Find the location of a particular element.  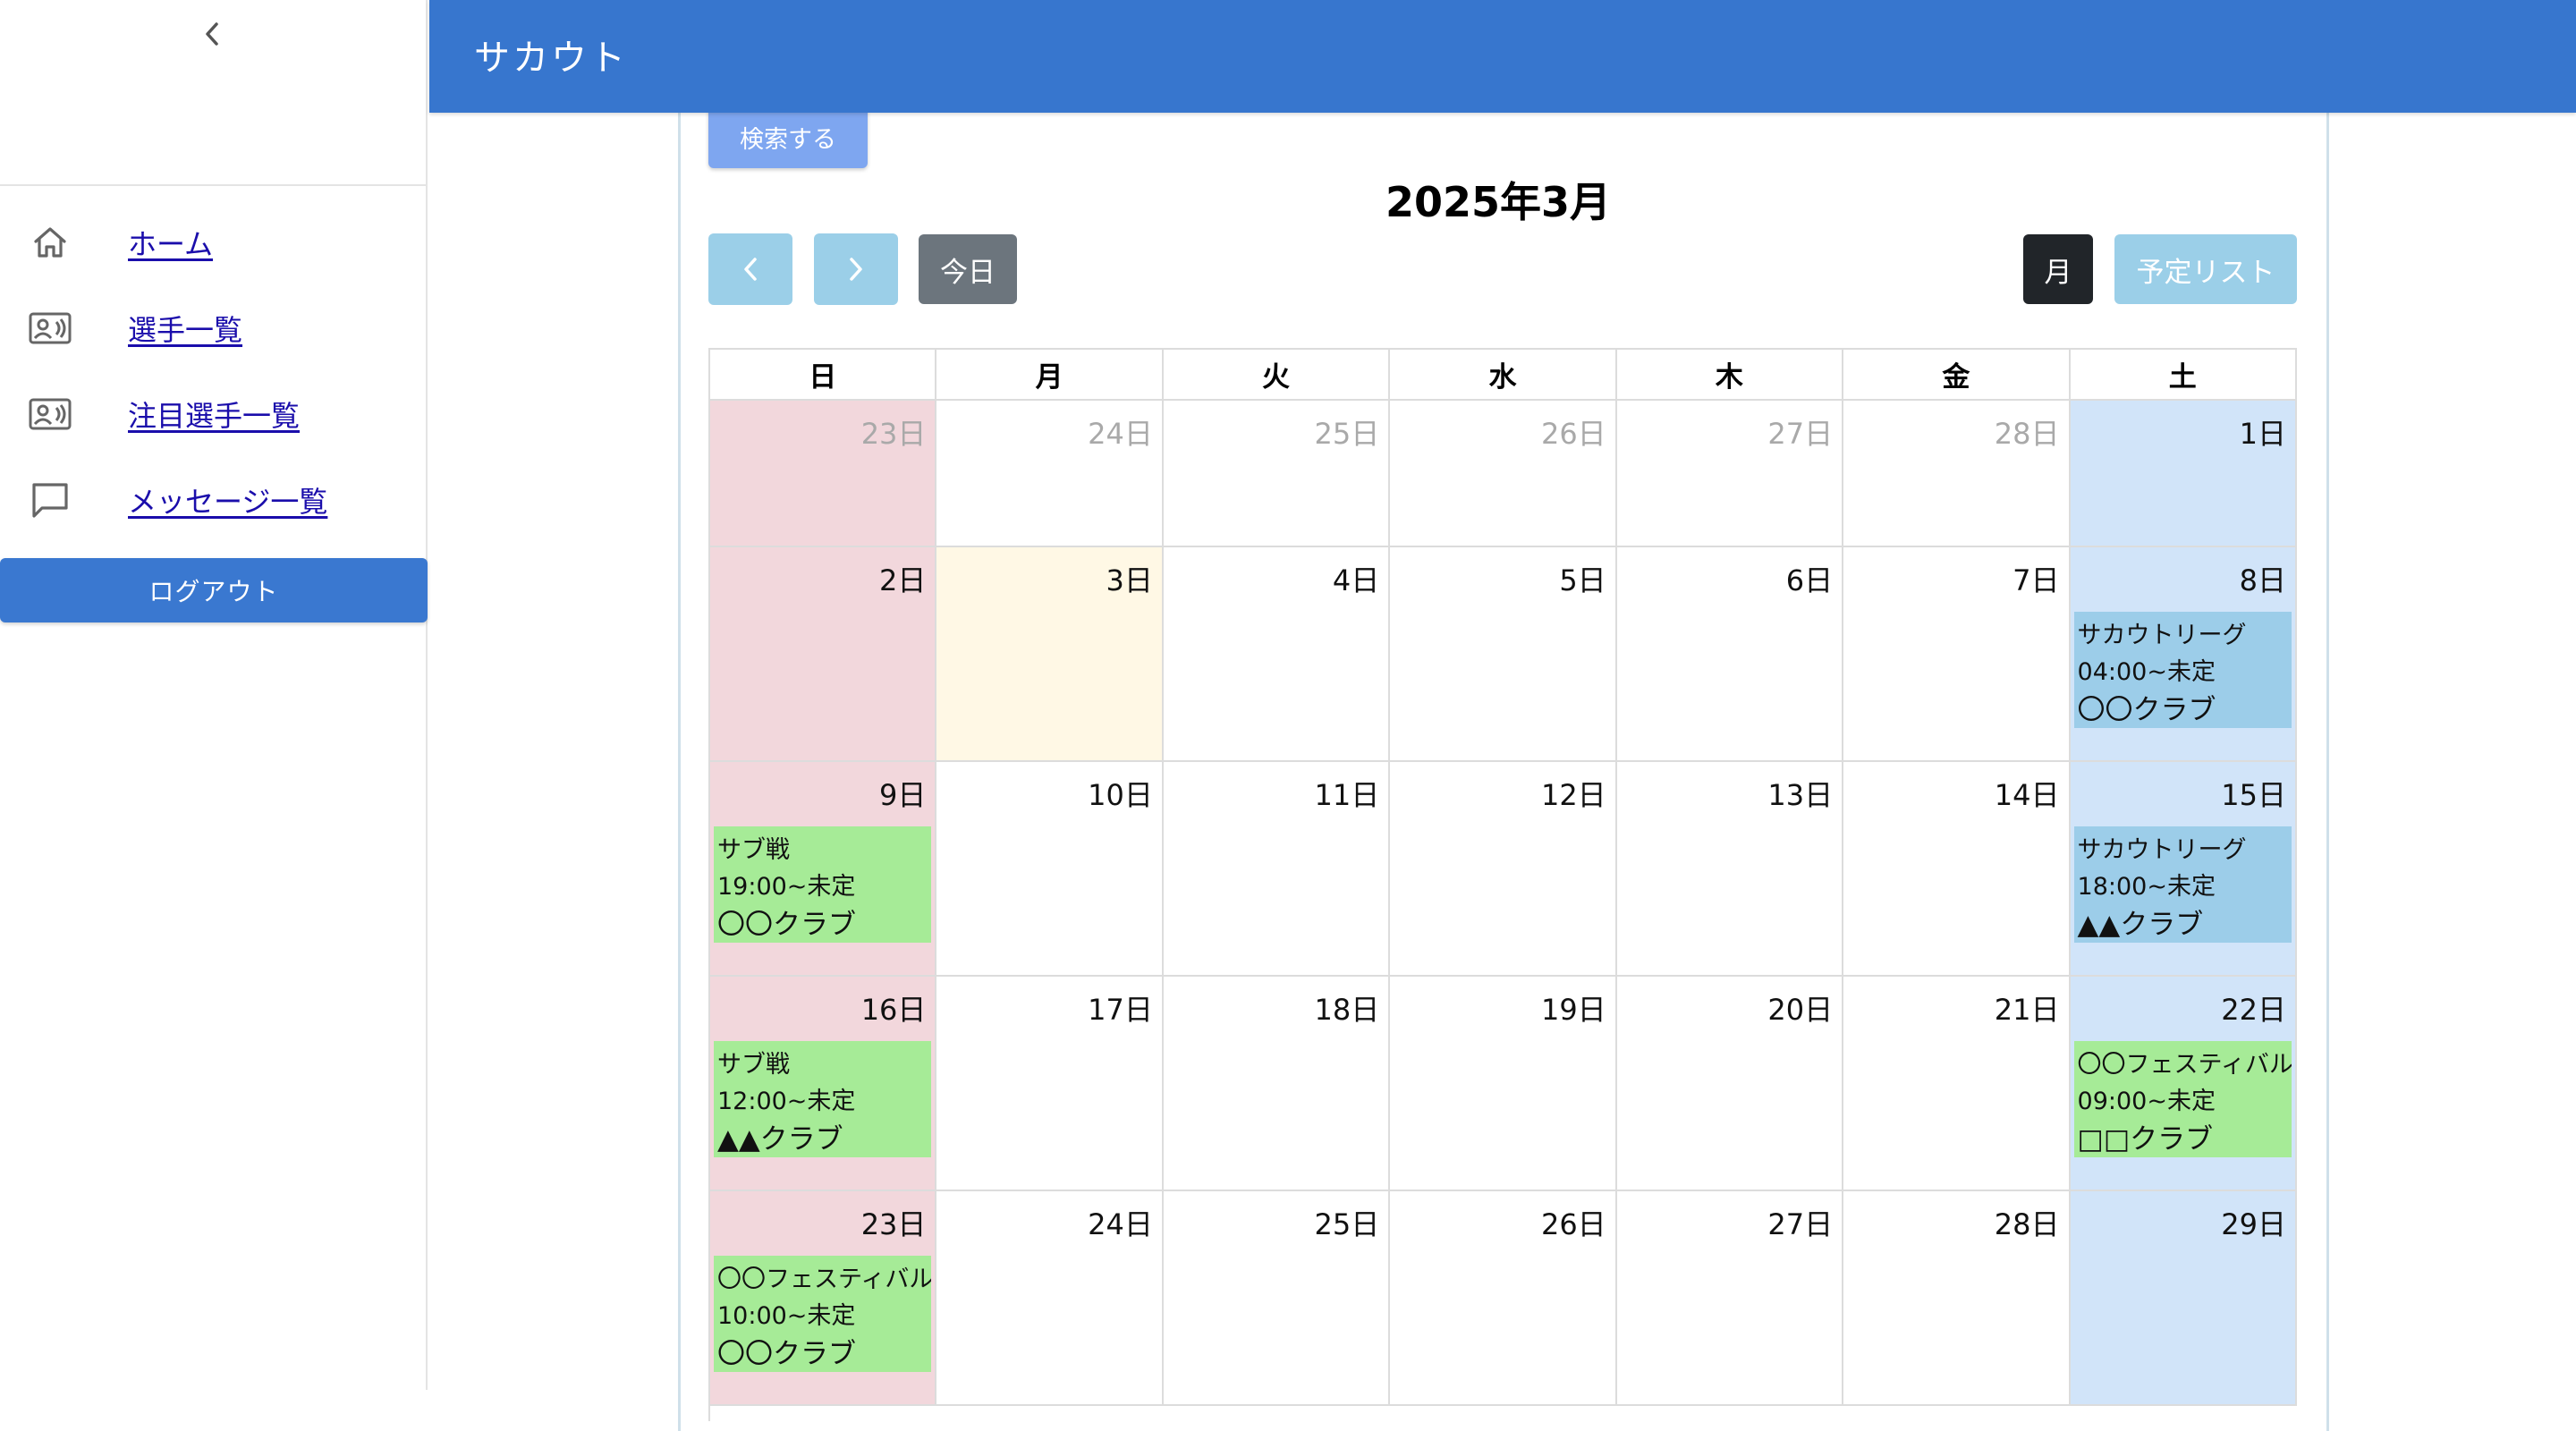

home-icon is located at coordinates (50, 243).